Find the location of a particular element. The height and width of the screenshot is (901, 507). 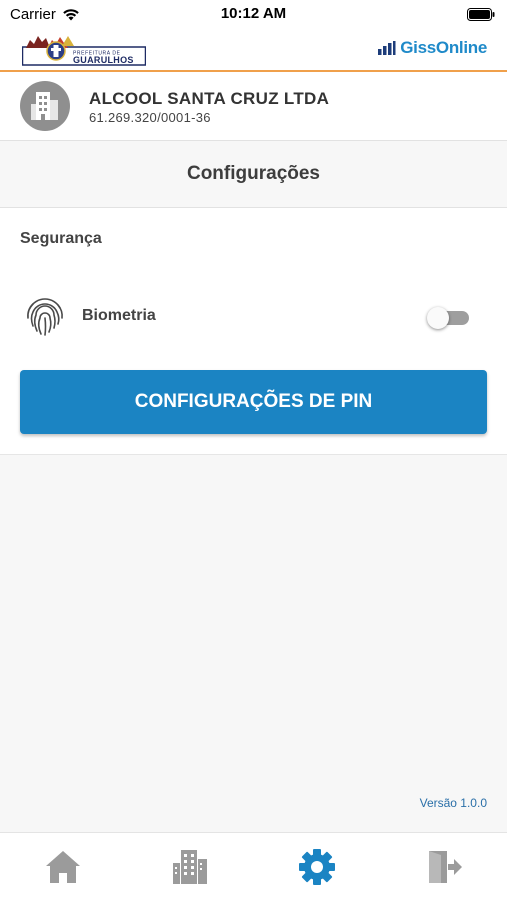

tab-settings is located at coordinates (317, 867).